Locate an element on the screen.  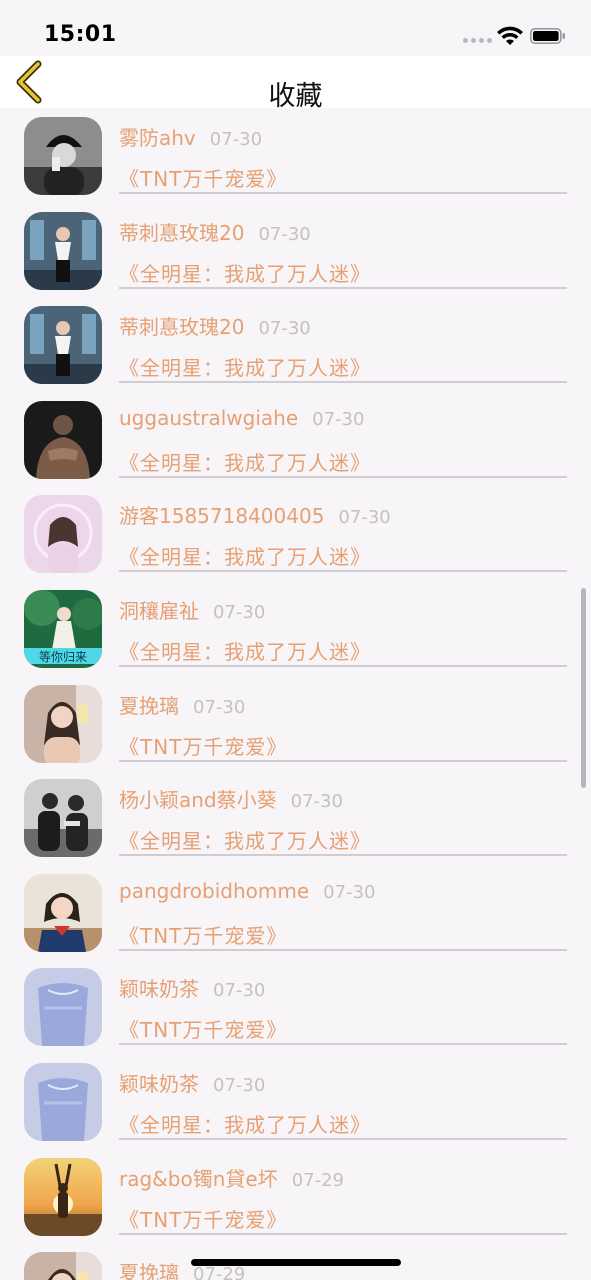
list-item: pangdrobidhomme 07-30 《TNT万千宠爱》 is located at coordinates (295, 912).